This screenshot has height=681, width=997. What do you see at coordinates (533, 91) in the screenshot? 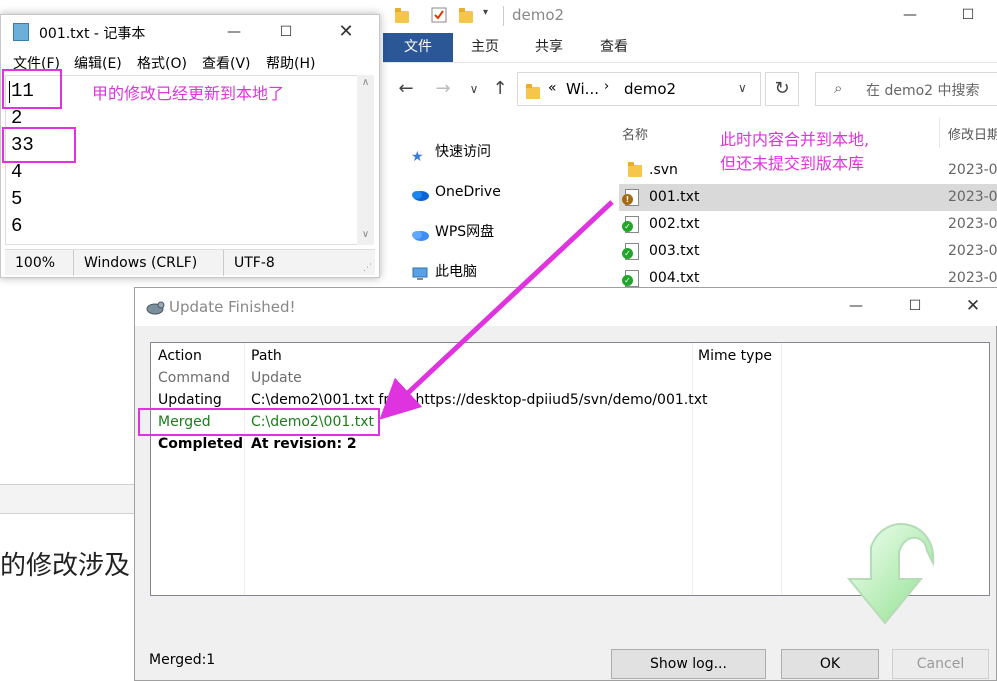
I see `address-folder-icon` at bounding box center [533, 91].